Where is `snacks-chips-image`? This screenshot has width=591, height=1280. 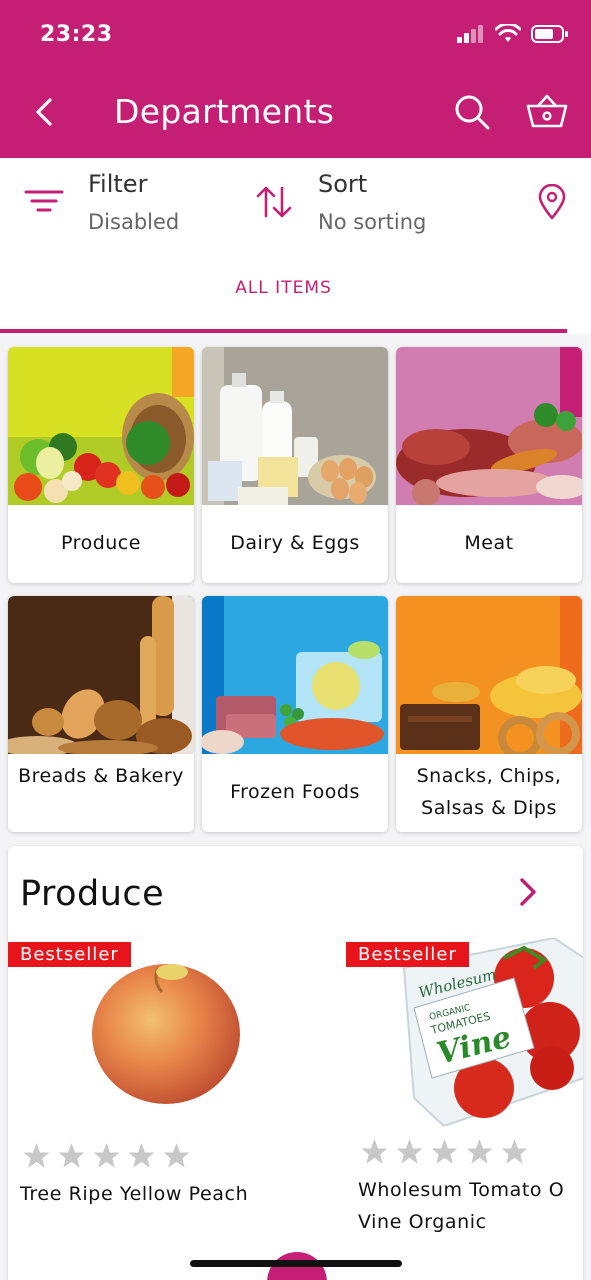 snacks-chips-image is located at coordinates (489, 675).